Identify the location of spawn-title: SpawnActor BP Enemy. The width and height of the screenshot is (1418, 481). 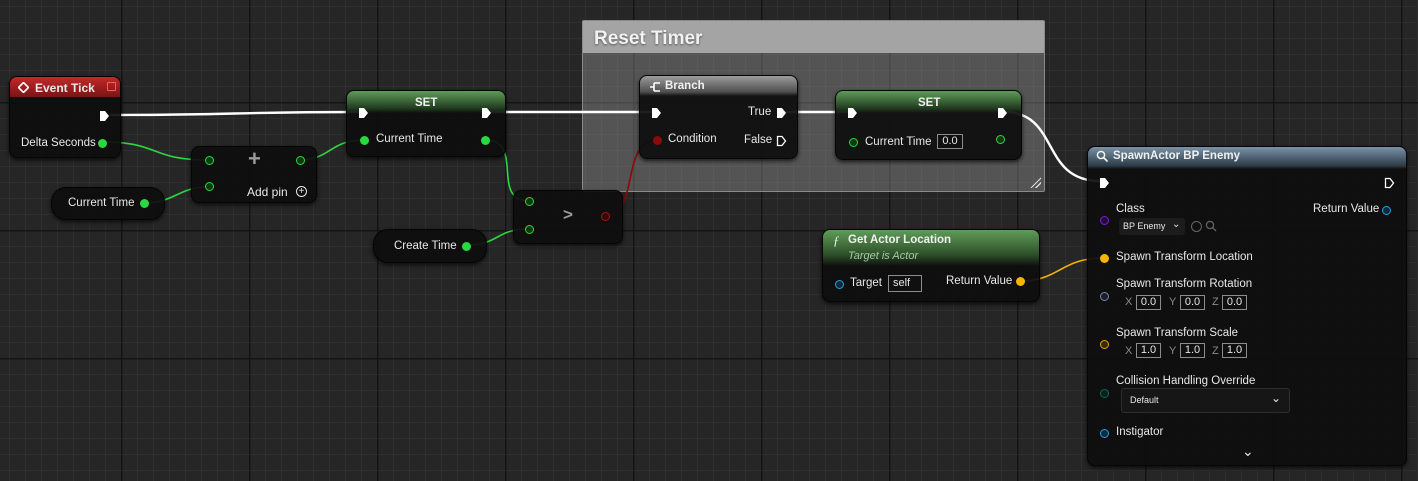
(1176, 156).